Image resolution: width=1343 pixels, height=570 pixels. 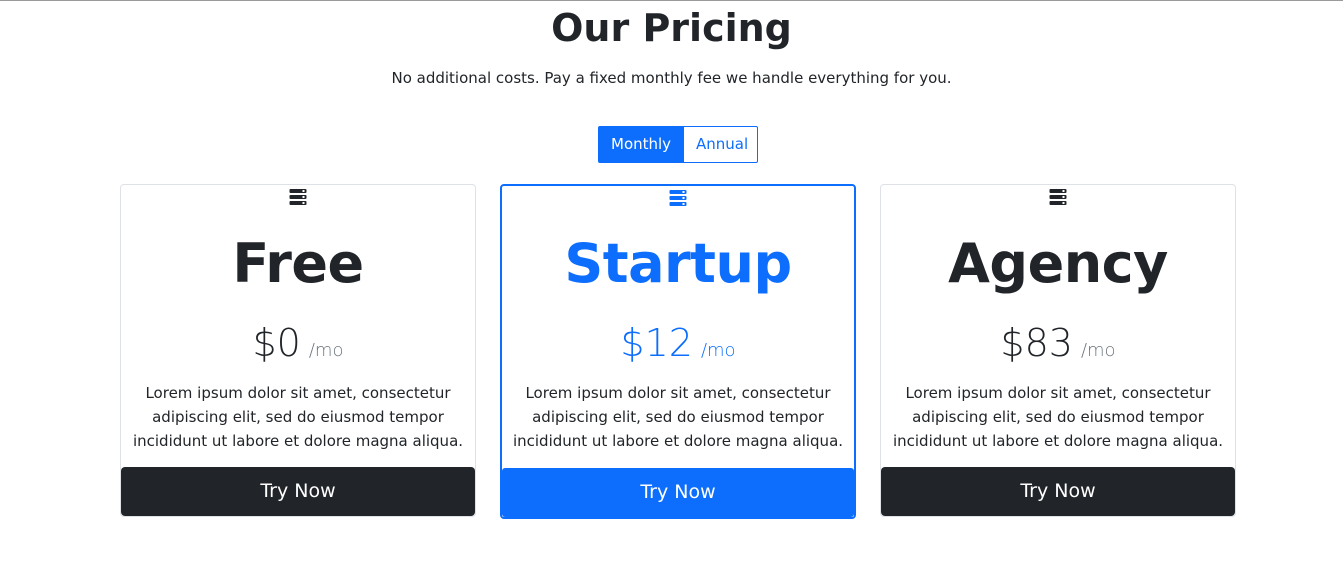 I want to click on price-amount: $83, so click(x=1036, y=343).